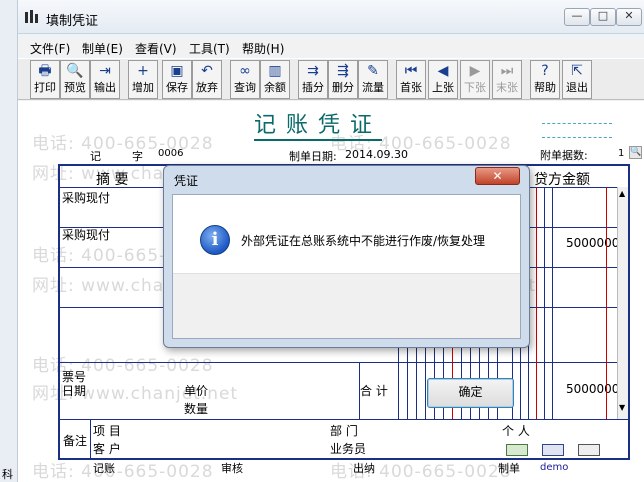 Image resolution: width=644 pixels, height=482 pixels. Describe the element at coordinates (373, 87) in the screenshot. I see `toolbar-button-label: 流量` at that location.